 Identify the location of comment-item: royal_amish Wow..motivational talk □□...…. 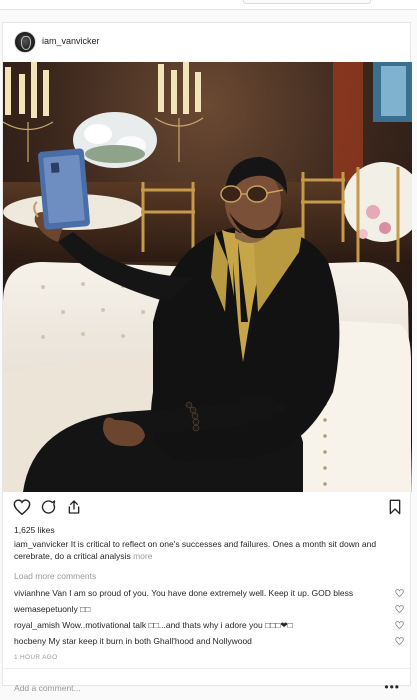
(209, 625).